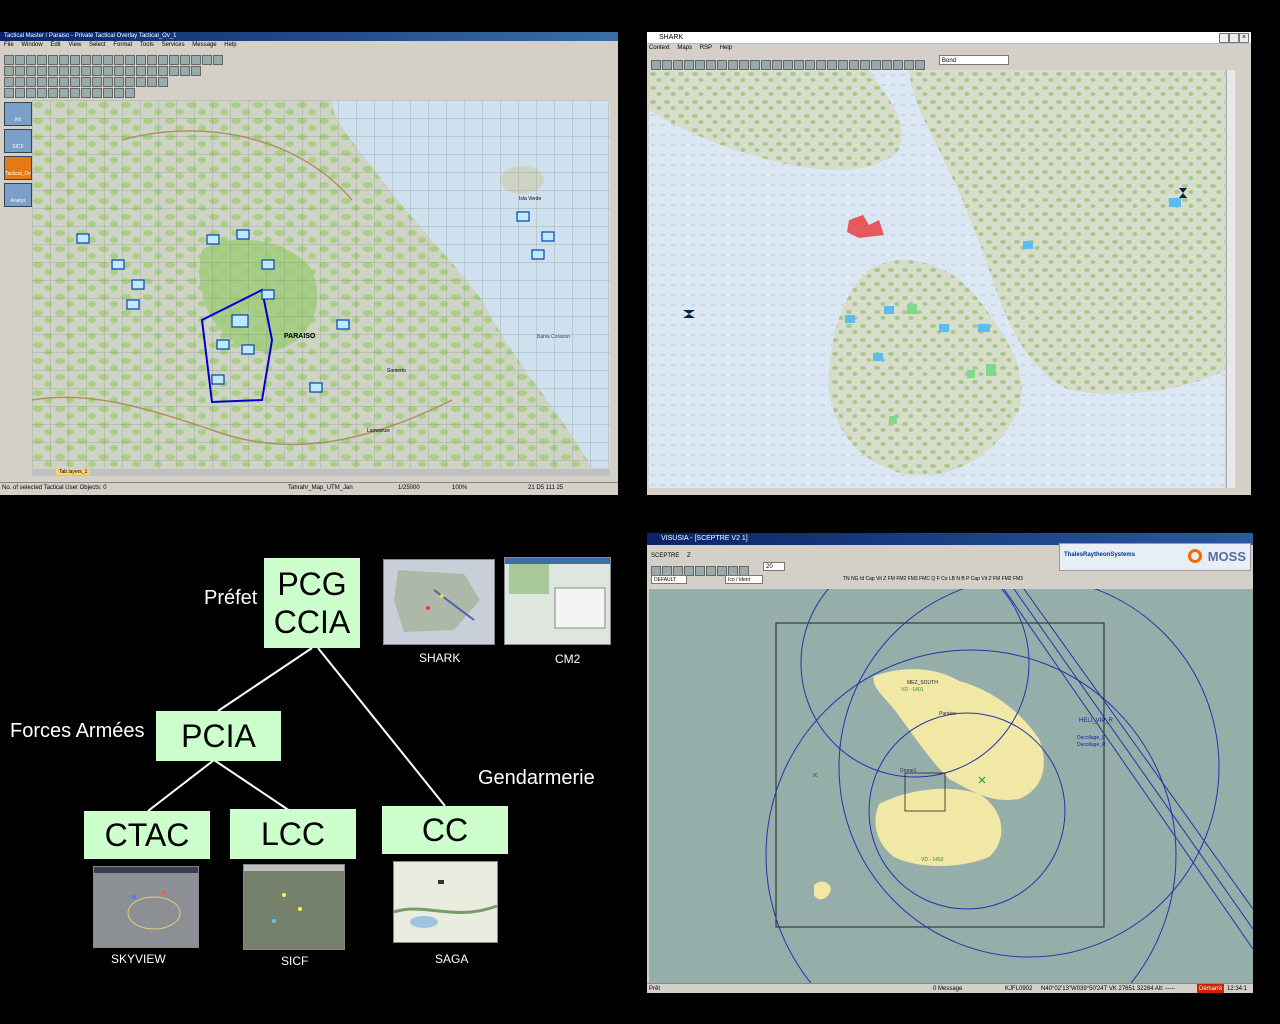 The height and width of the screenshot is (1024, 1280). I want to click on shark-toolbar: Bond, so click(949, 61).